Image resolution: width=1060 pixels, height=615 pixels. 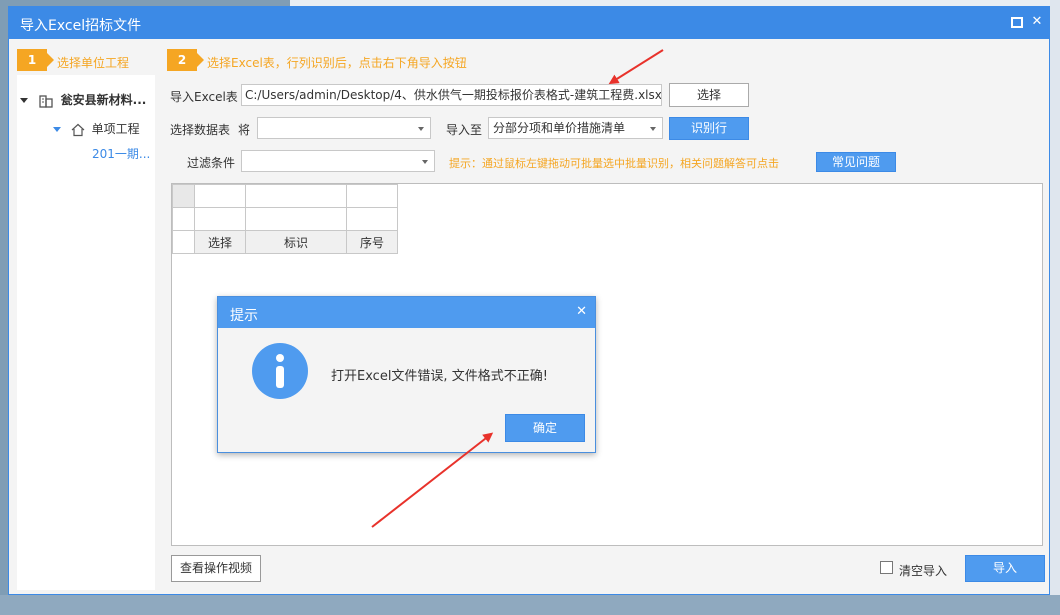 What do you see at coordinates (204, 97) in the screenshot?
I see `import-excel-label: 导入Excel表` at bounding box center [204, 97].